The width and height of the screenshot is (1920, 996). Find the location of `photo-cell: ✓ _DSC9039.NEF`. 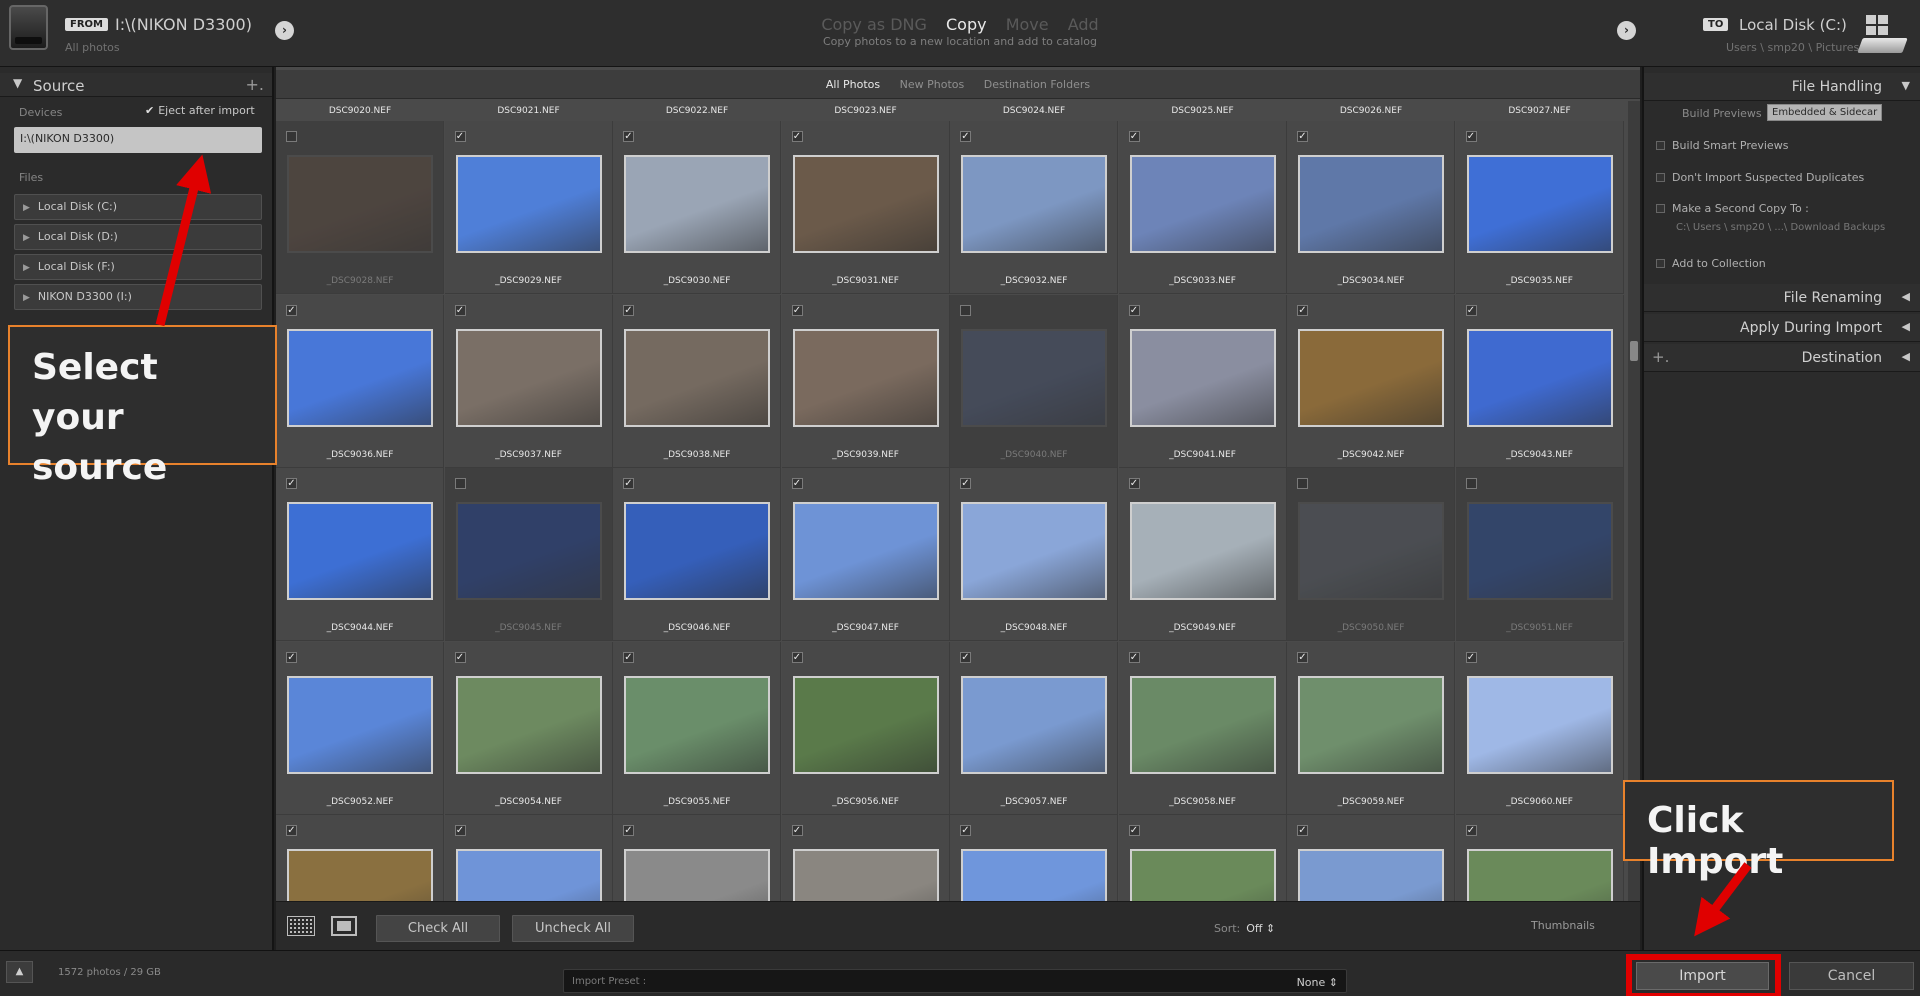

photo-cell: ✓ _DSC9039.NEF is located at coordinates (865, 381).